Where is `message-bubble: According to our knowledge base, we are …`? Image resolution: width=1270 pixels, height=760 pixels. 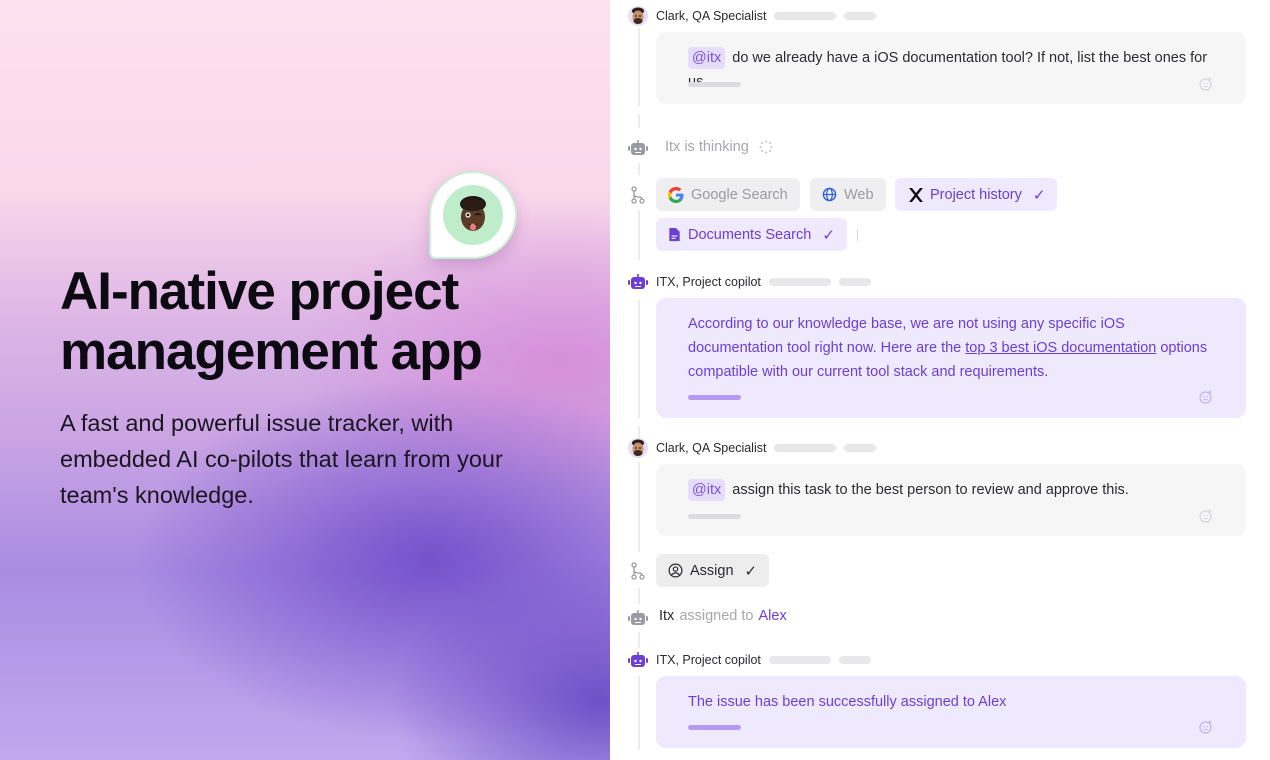
message-bubble: According to our knowledge base, we are … is located at coordinates (951, 358).